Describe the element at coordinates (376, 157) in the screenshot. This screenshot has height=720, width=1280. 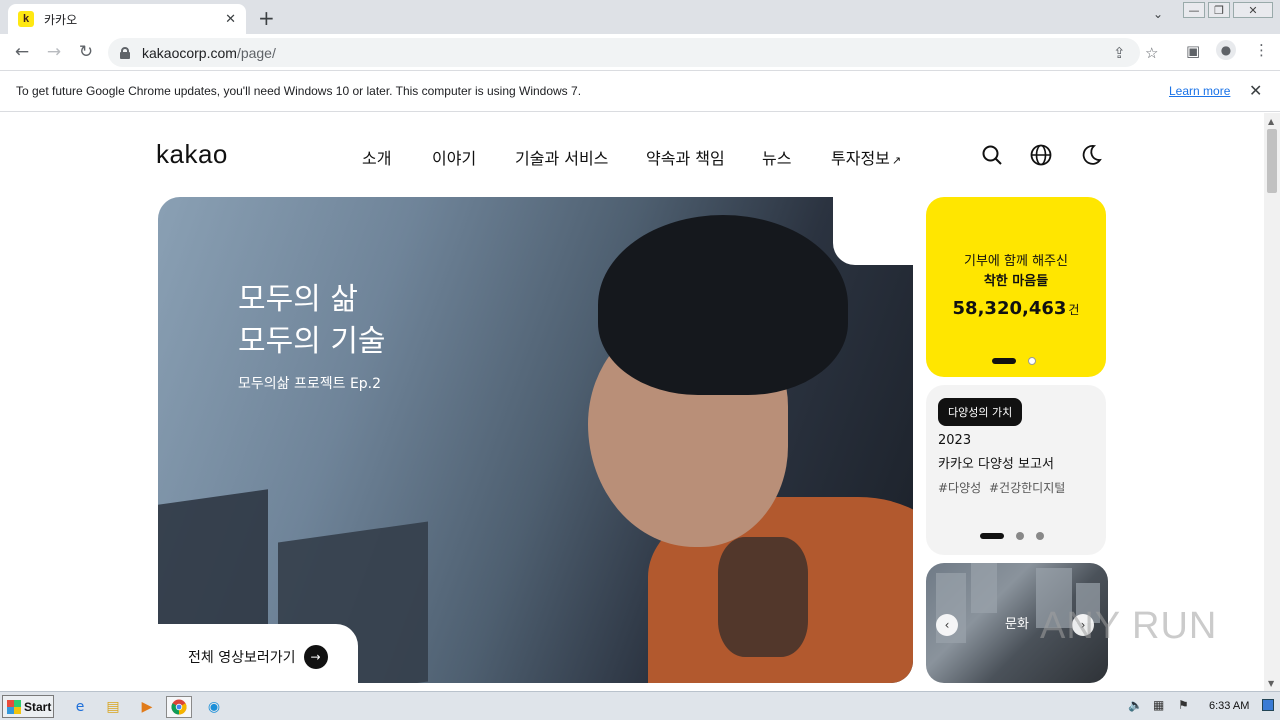
I see `nav-intro: 소개` at that location.